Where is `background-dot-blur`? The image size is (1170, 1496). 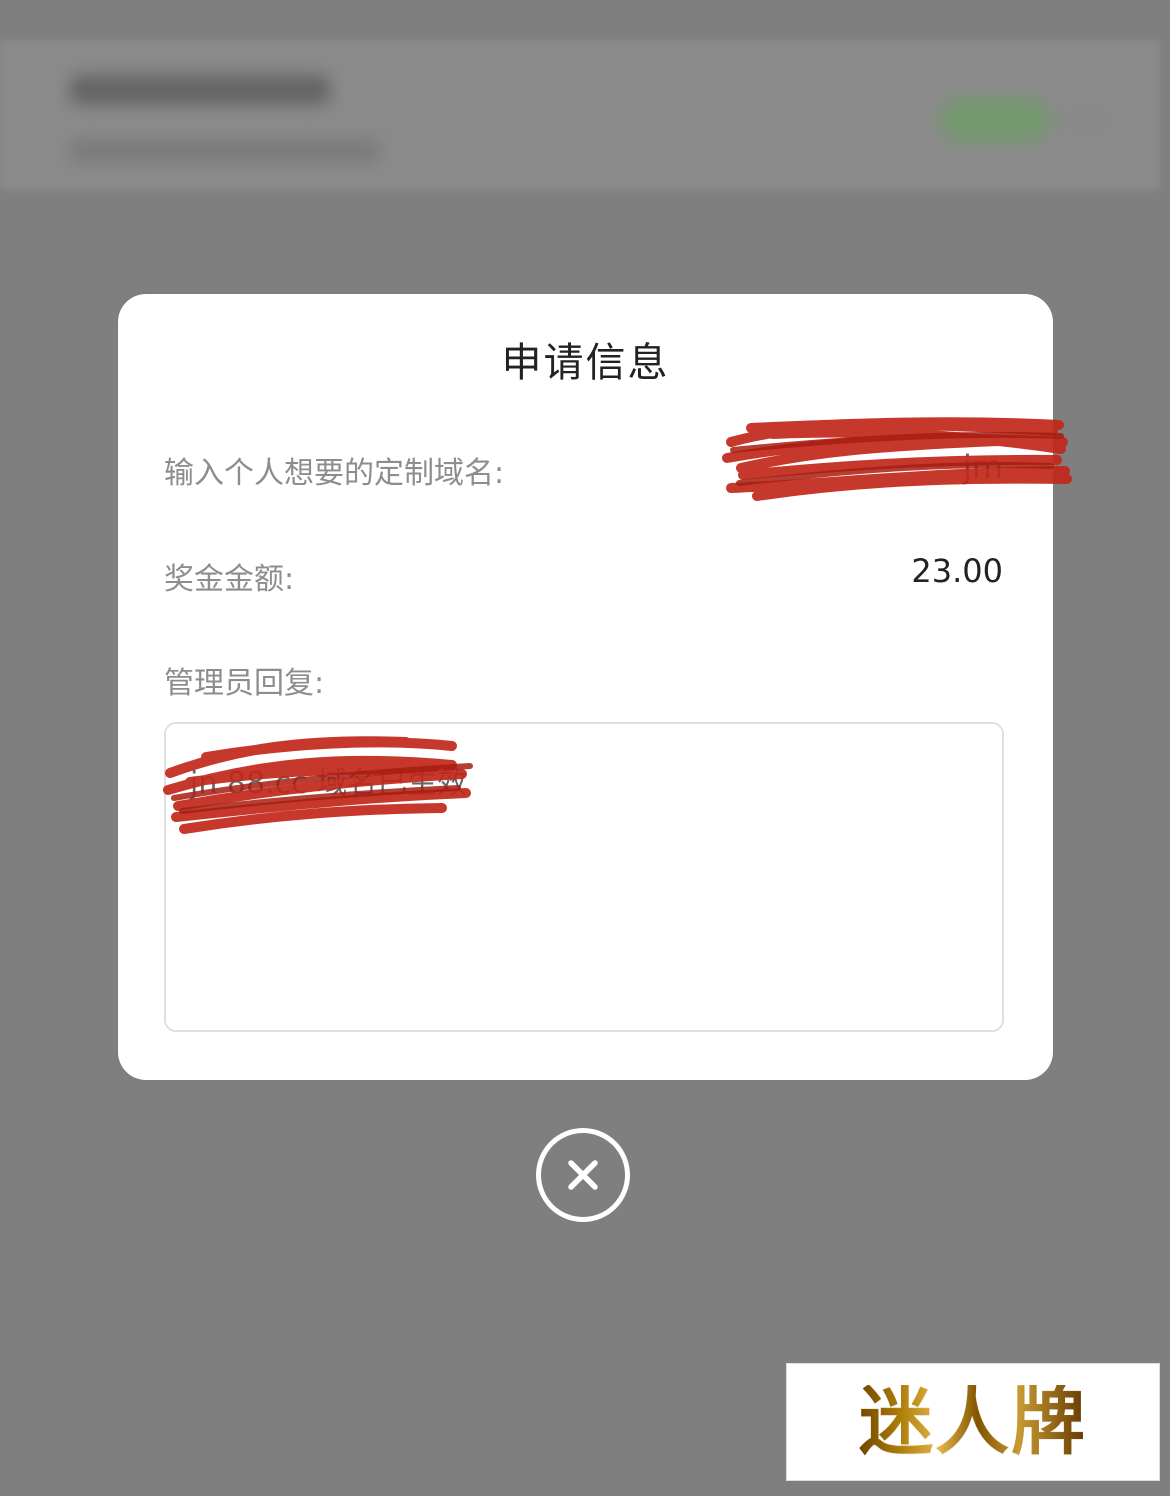 background-dot-blur is located at coordinates (1090, 121).